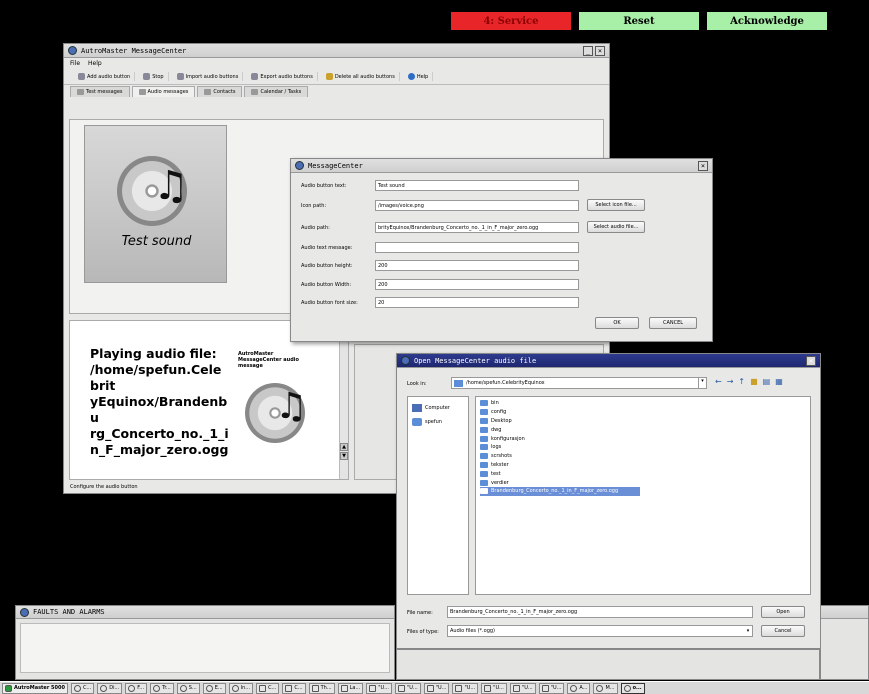  Describe the element at coordinates (105, 76) in the screenshot. I see `add-audio-button: Add audio button` at that location.